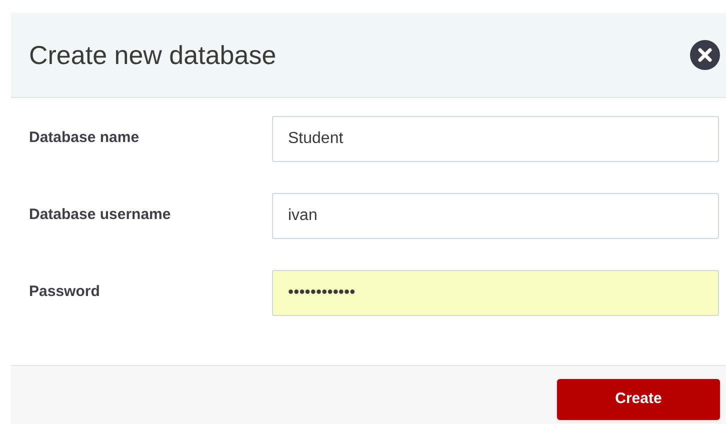  What do you see at coordinates (100, 214) in the screenshot?
I see `field-label: Database username` at bounding box center [100, 214].